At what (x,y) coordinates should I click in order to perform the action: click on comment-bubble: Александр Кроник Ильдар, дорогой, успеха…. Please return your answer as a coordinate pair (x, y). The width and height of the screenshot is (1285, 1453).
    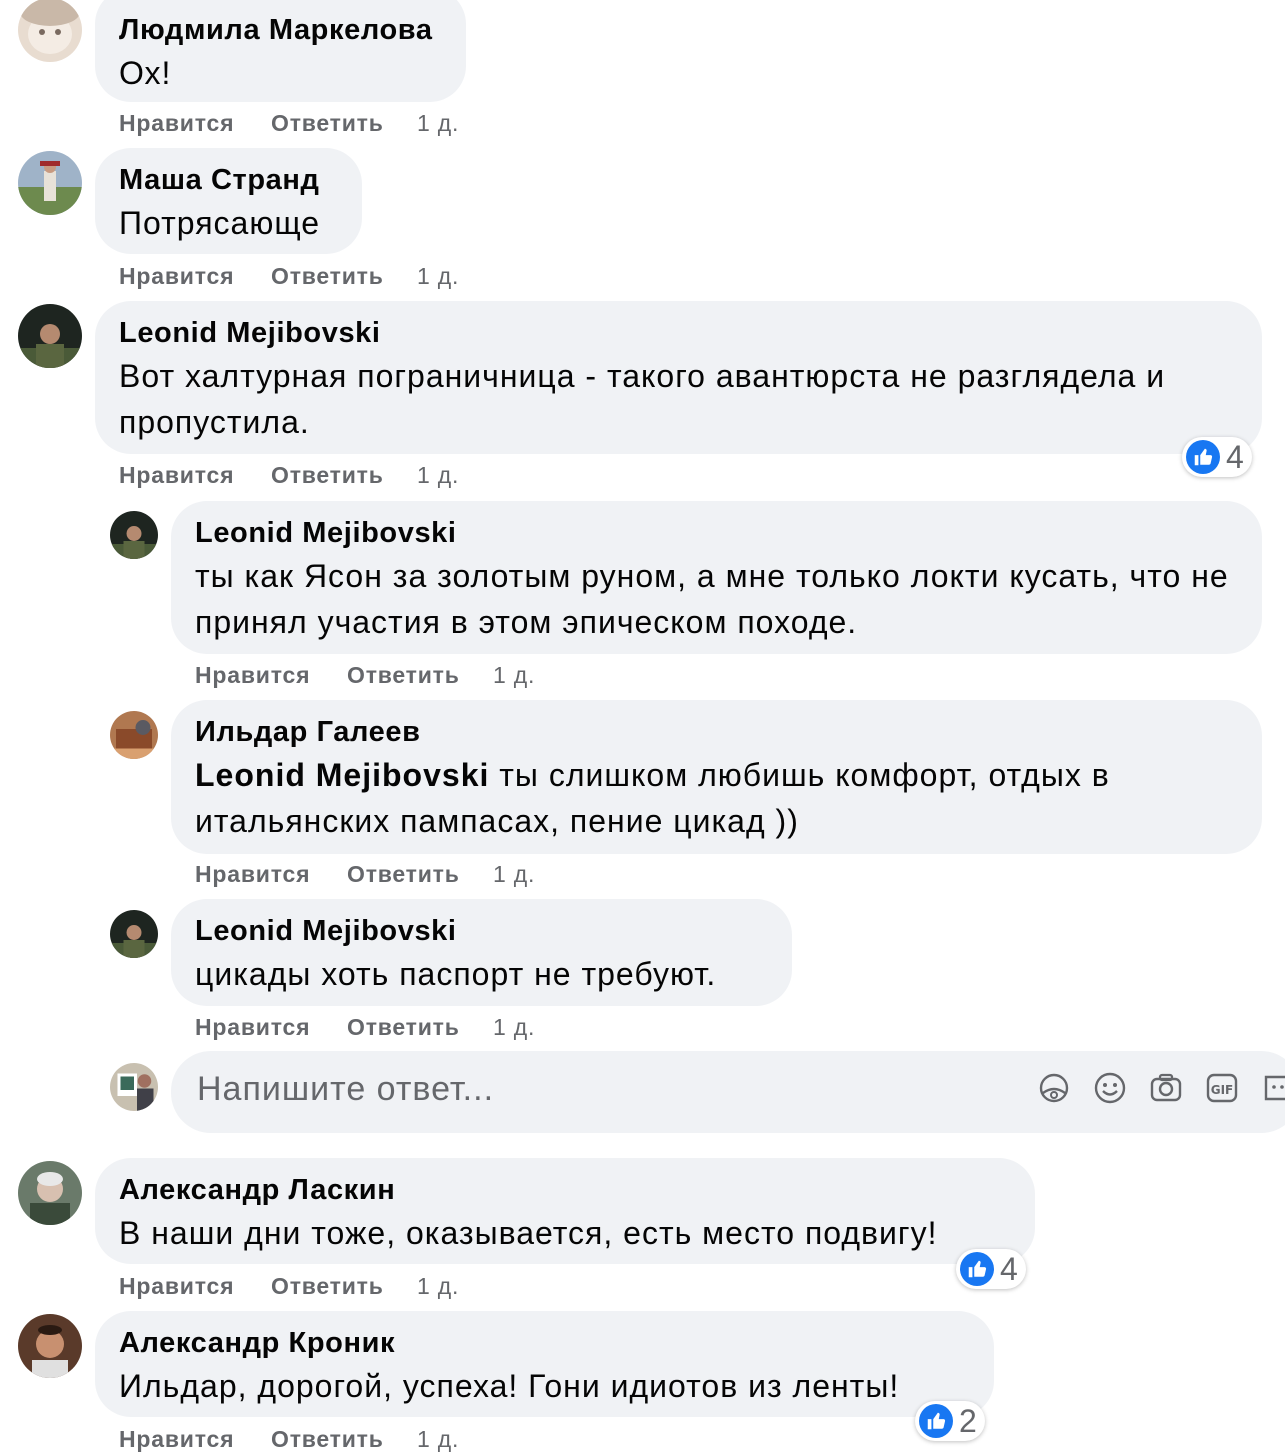
    Looking at the image, I should click on (544, 1364).